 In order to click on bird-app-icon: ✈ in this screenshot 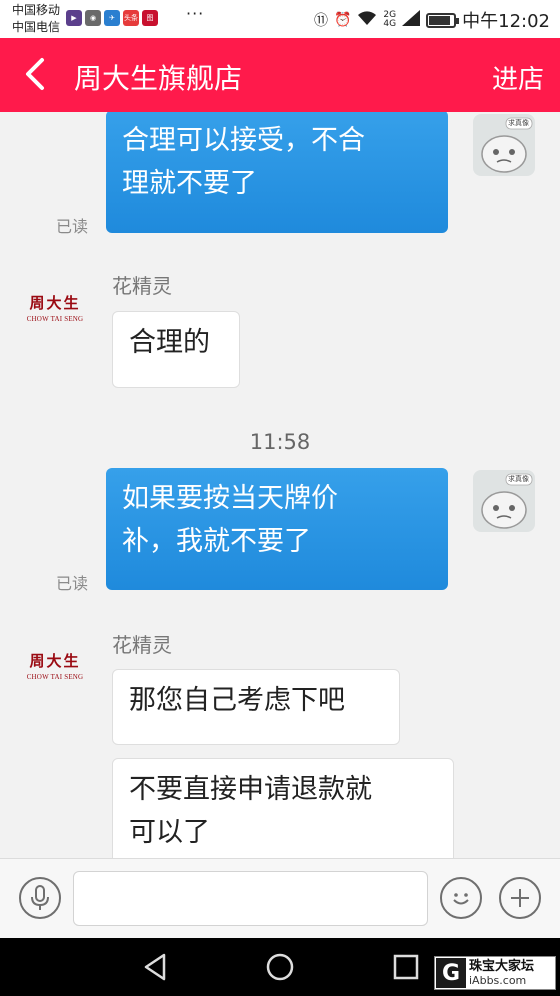, I will do `click(112, 18)`.